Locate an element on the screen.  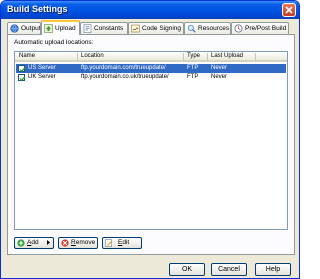
add-button-label: Add is located at coordinates (33, 242).